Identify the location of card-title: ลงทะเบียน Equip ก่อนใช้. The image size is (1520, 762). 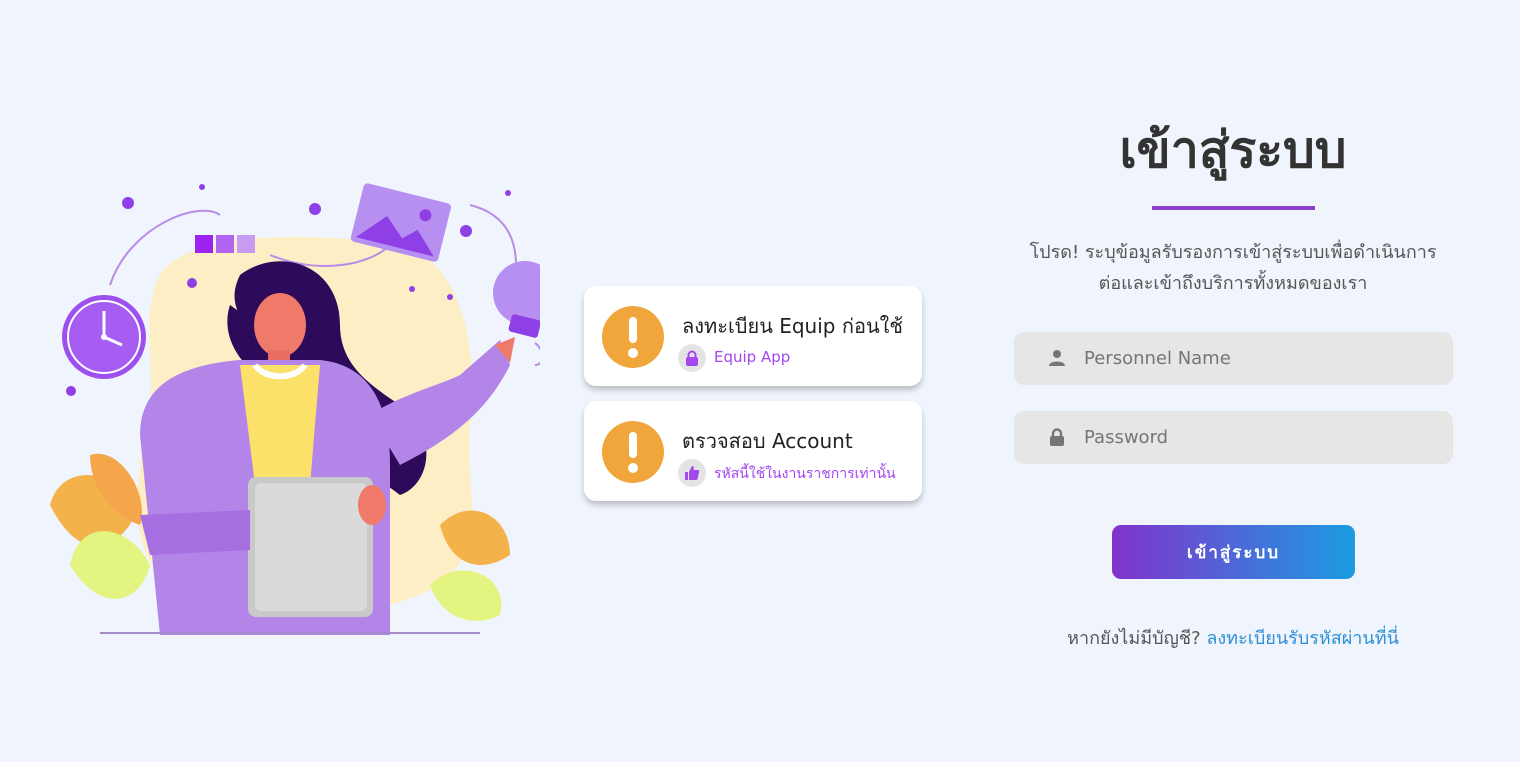
(792, 326).